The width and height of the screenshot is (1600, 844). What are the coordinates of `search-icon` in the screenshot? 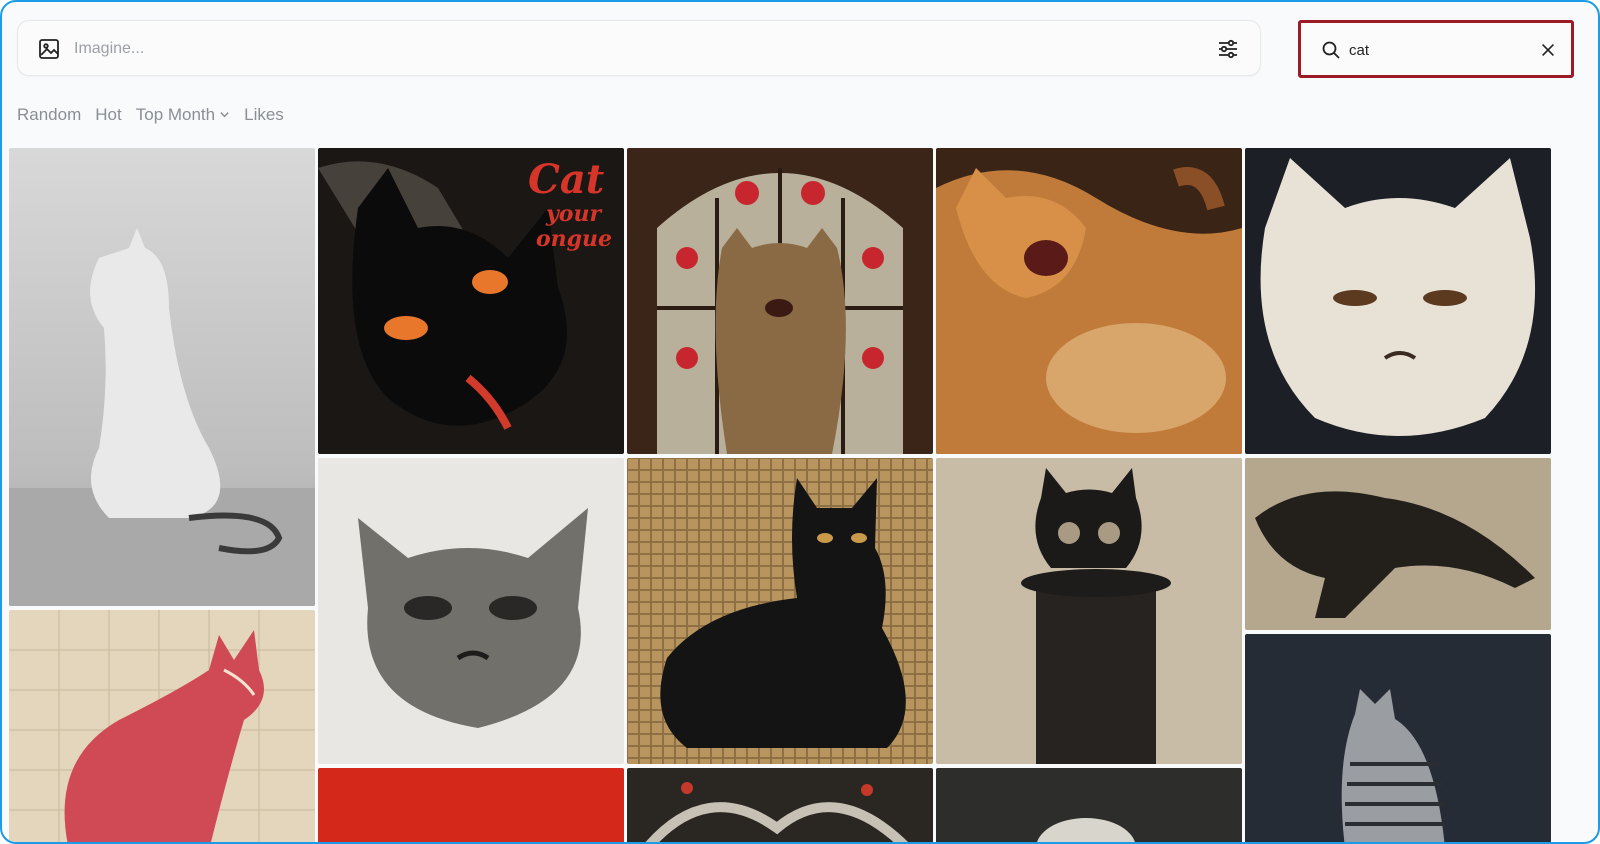 It's located at (1331, 50).